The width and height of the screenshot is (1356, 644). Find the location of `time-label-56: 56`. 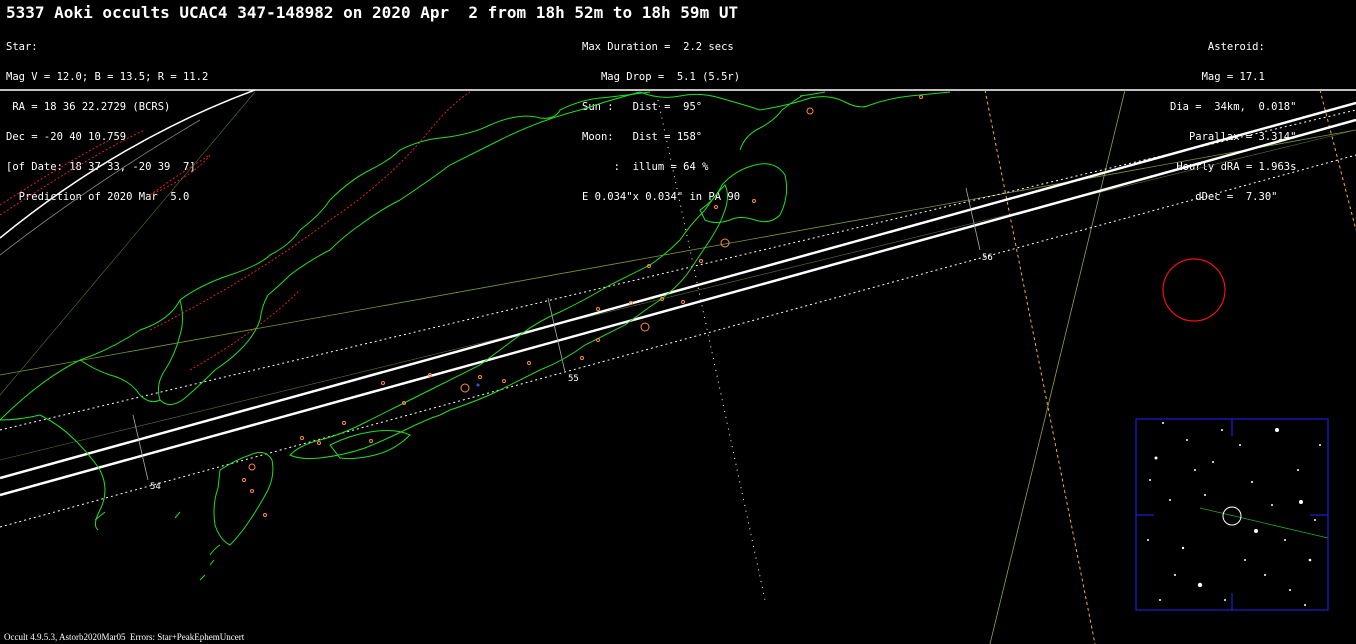

time-label-56: 56 is located at coordinates (987, 258).